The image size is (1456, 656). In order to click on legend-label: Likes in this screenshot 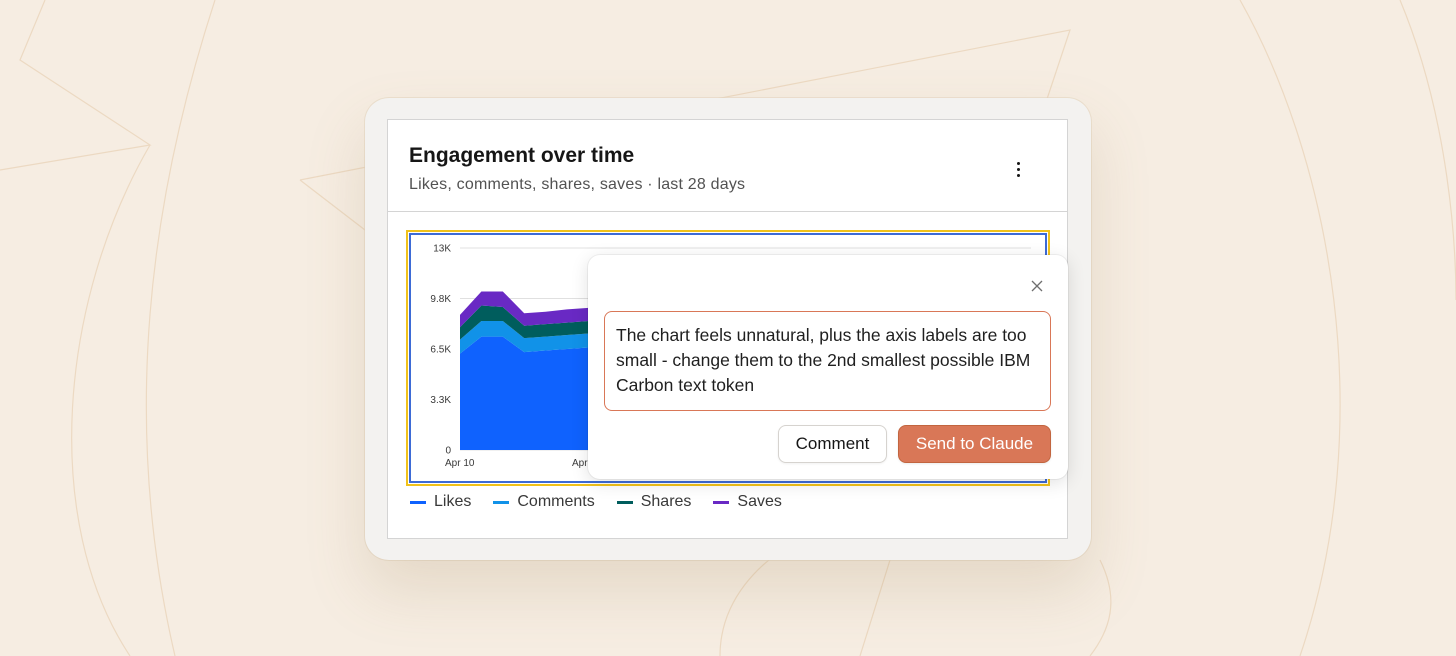, I will do `click(453, 501)`.